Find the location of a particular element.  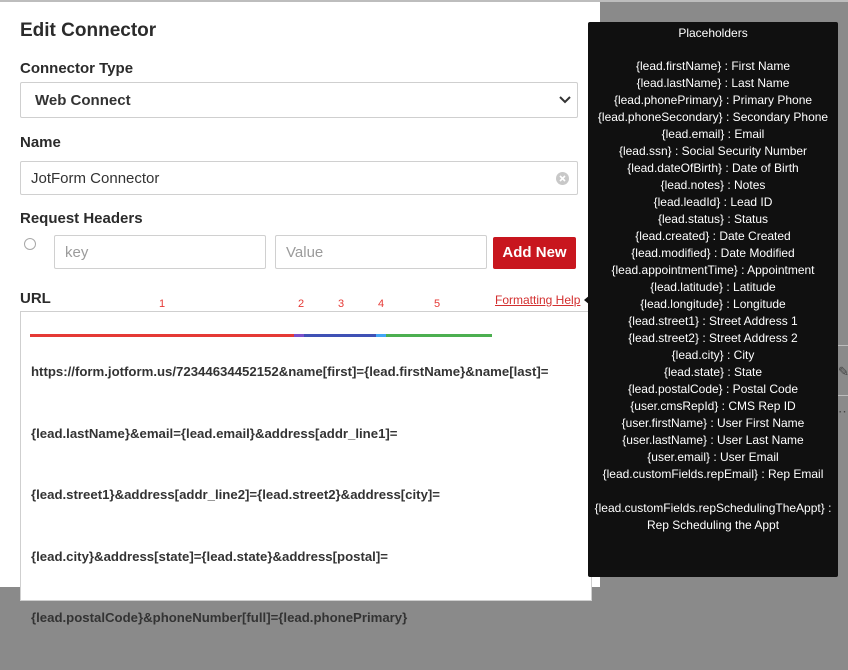

placeholder-item: {lead.email} : Email is located at coordinates (713, 134).